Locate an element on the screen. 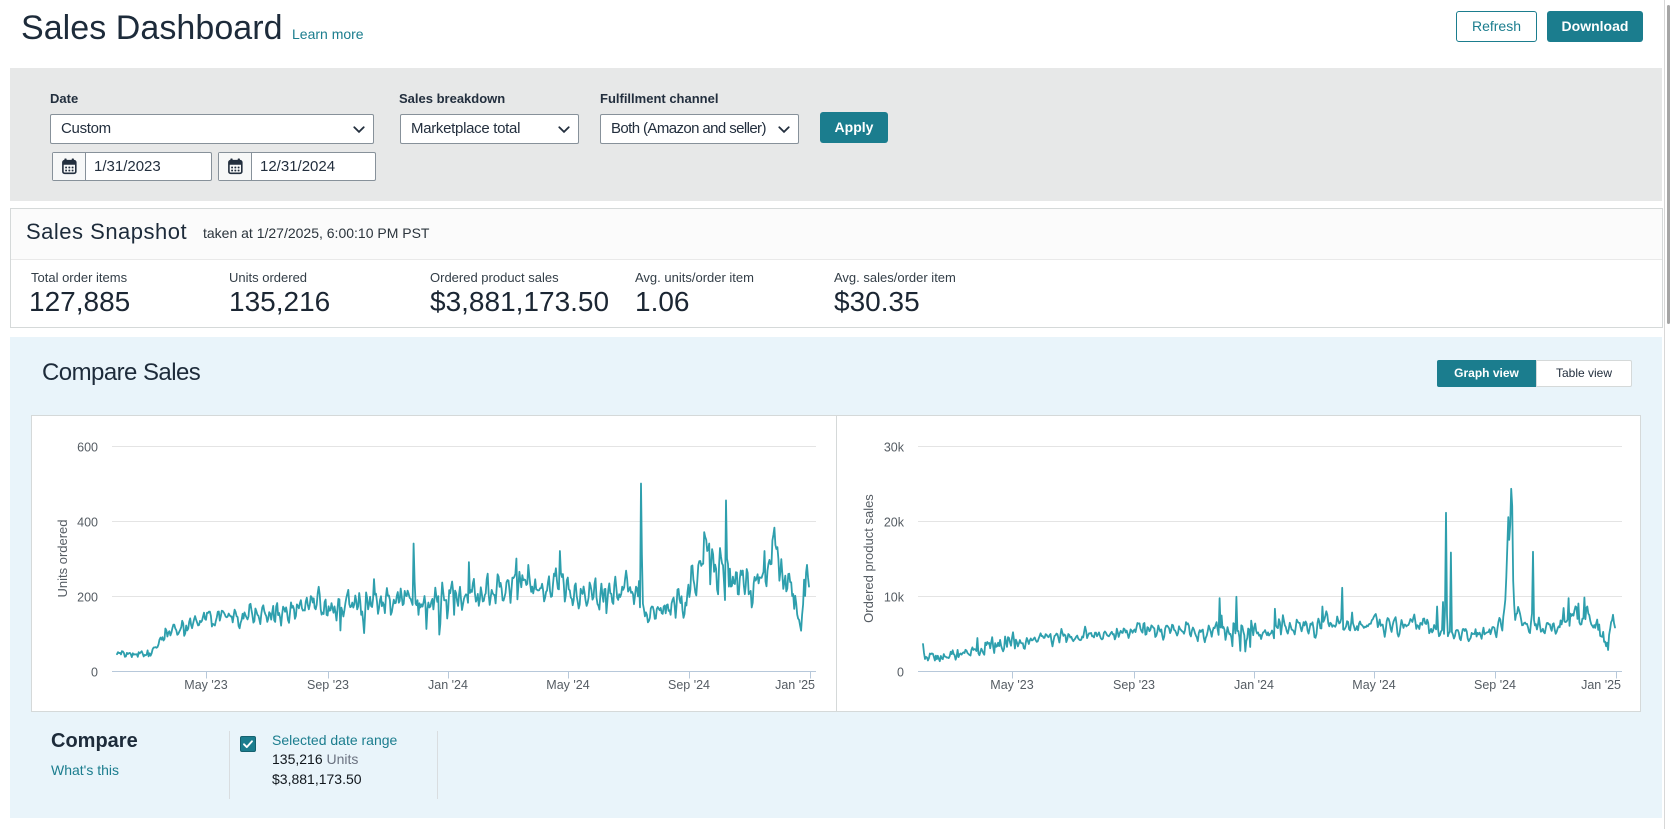 The image size is (1670, 829). svg-text: 600 is located at coordinates (87, 448).